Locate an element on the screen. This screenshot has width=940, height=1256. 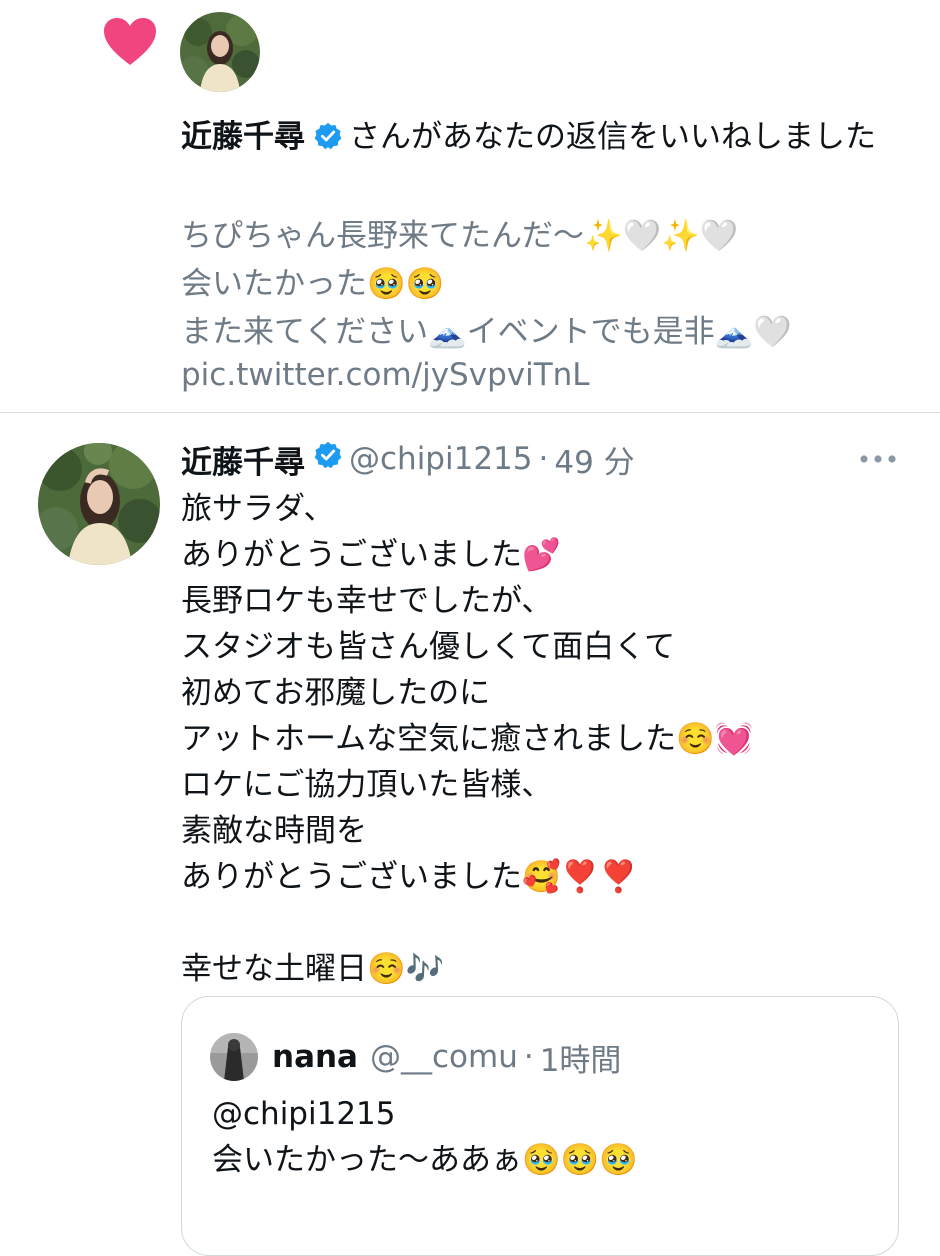
notification-message: 近藤千尋 さんがあなたの返信をいいねしました is located at coordinates (541, 139).